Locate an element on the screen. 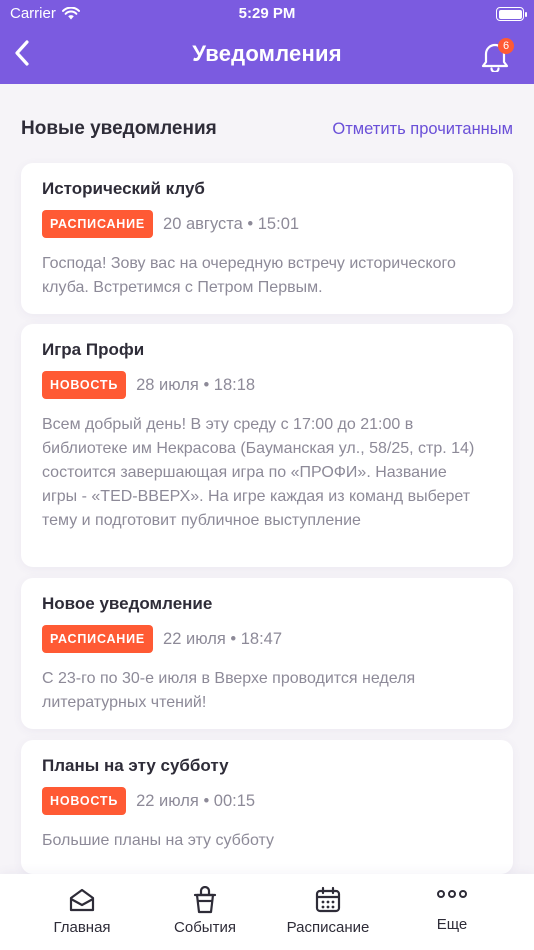 This screenshot has height=950, width=534. tab-label: Еще is located at coordinates (452, 924).